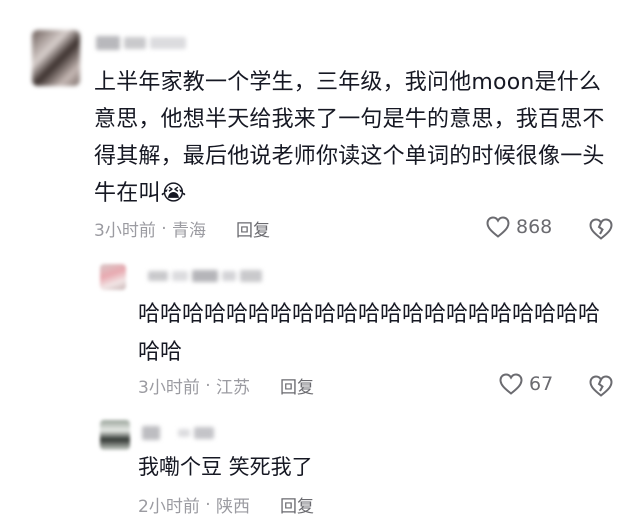 The image size is (640, 528). I want to click on like-count: 868, so click(534, 227).